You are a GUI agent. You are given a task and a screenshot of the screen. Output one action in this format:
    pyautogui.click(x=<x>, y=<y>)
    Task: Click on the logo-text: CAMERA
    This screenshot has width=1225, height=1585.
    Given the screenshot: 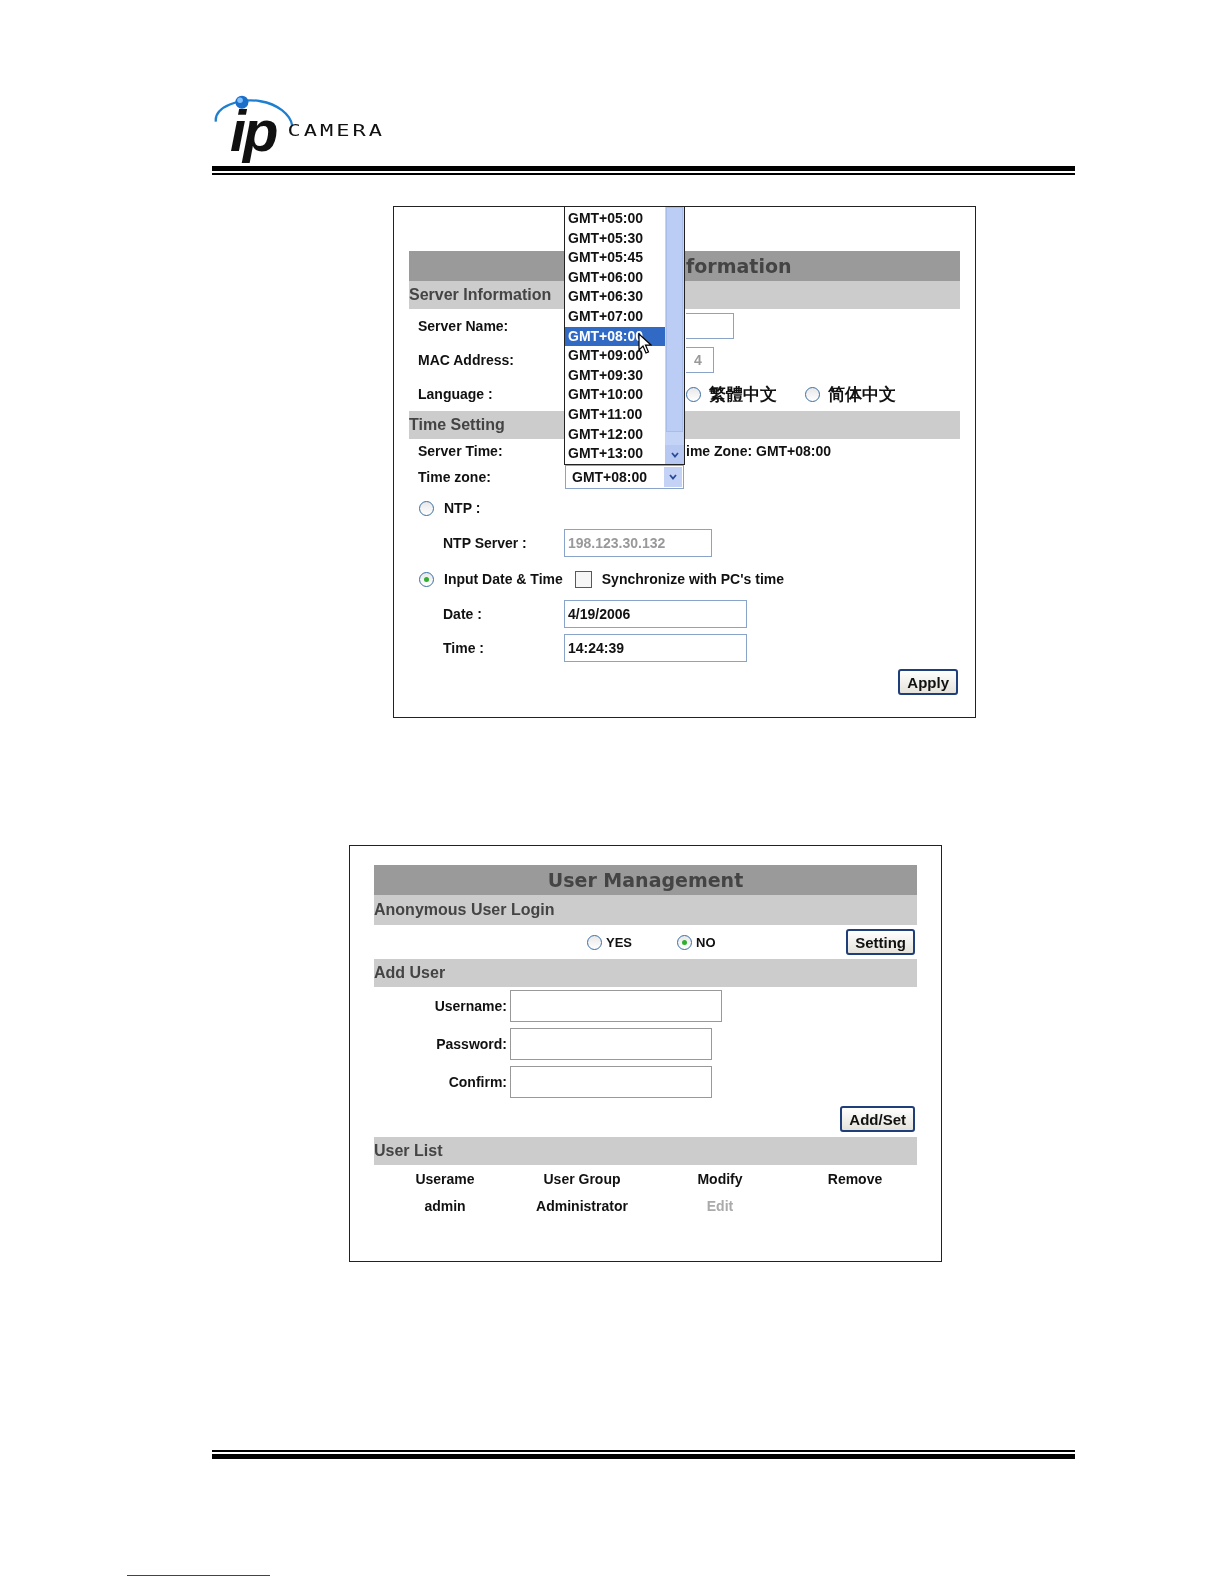 What is the action you would take?
    pyautogui.click(x=336, y=131)
    